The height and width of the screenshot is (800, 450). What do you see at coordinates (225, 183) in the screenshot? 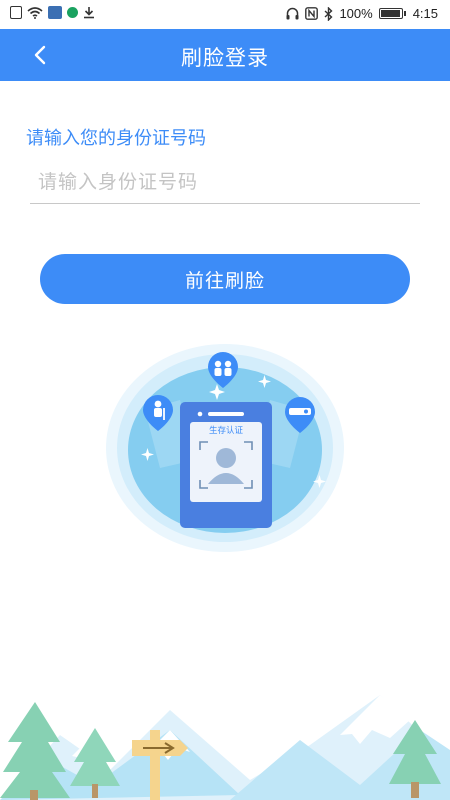
I see `id-number-input` at bounding box center [225, 183].